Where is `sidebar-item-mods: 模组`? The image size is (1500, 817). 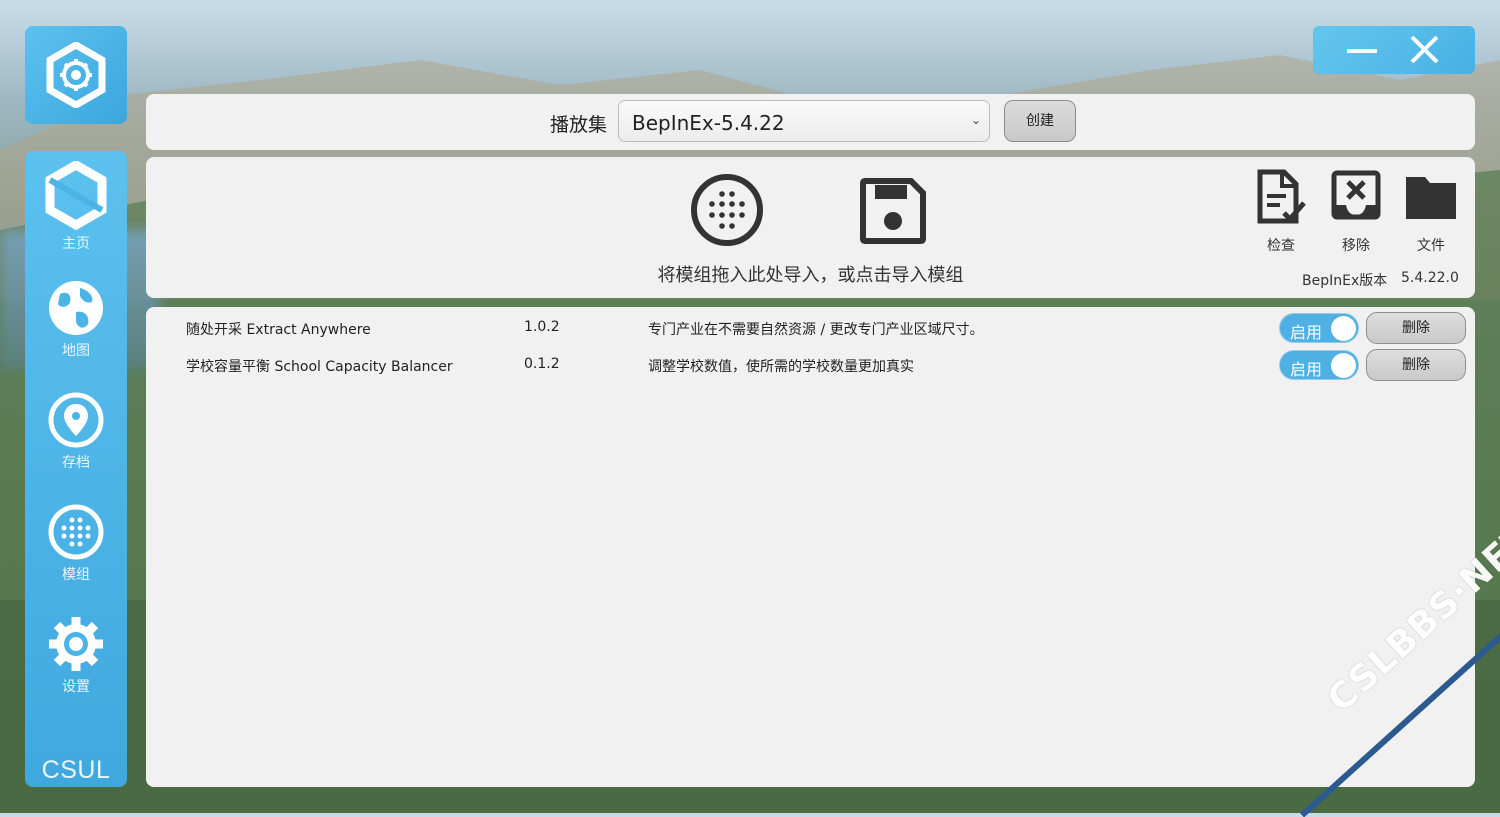 sidebar-item-mods: 模组 is located at coordinates (76, 543).